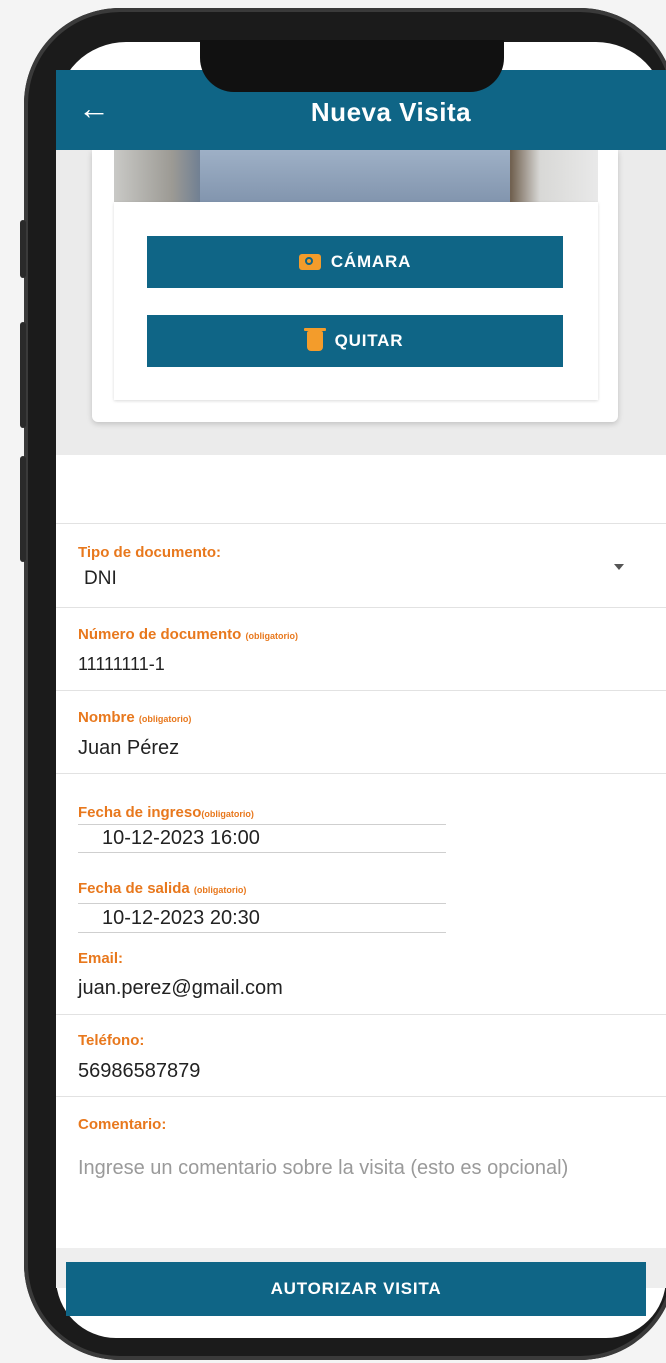  What do you see at coordinates (134, 888) in the screenshot?
I see `exit-date-label-text: Fecha de salida` at bounding box center [134, 888].